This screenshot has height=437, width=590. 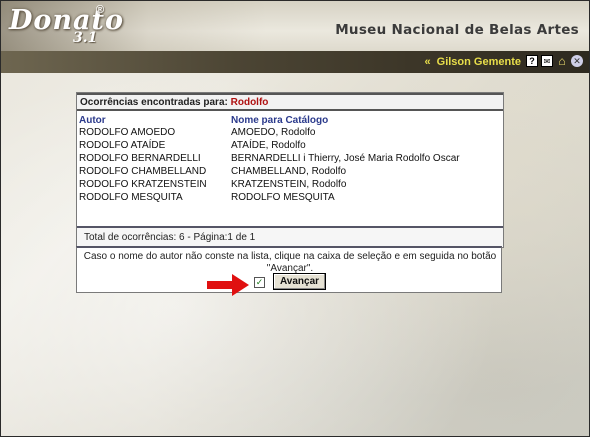 I want to click on table-row: RODOLFO MESQUITA RODOLFO MESQUITA, so click(x=290, y=198).